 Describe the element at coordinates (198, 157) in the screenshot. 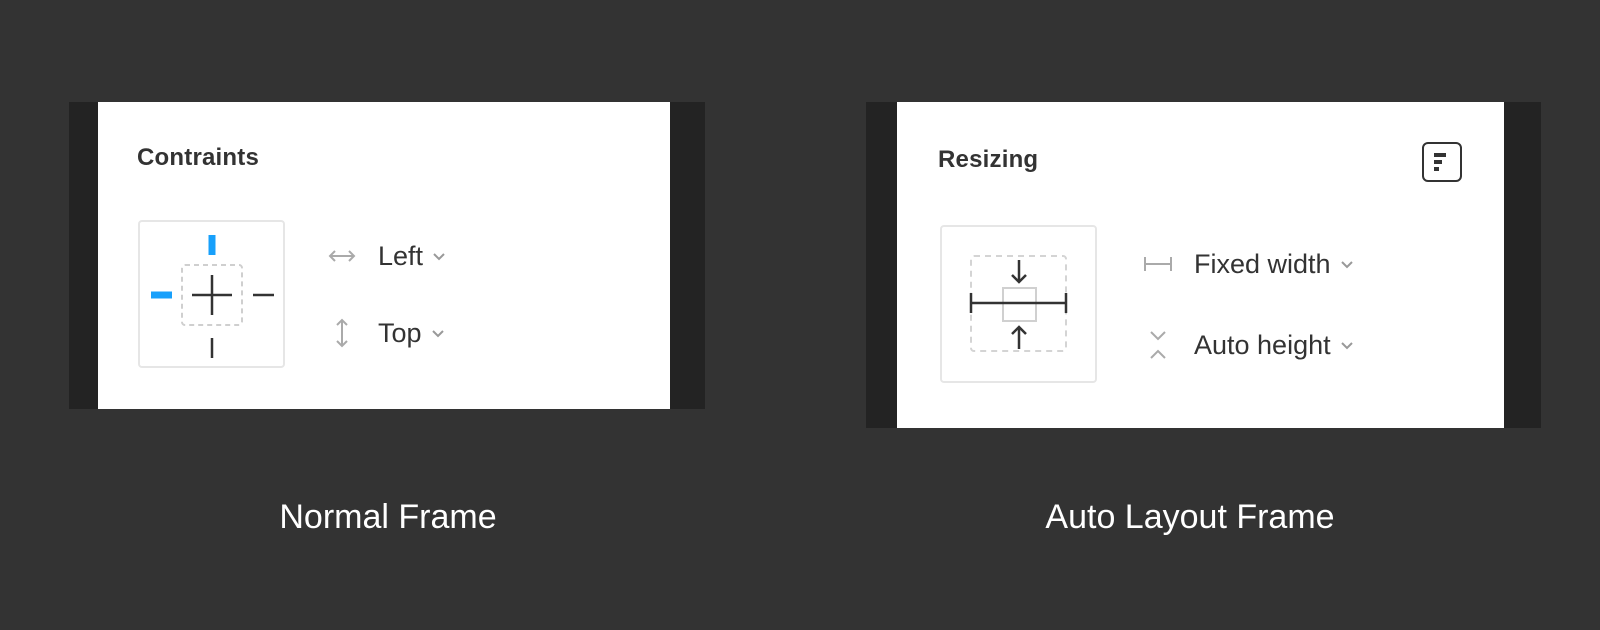

I see `panel-title: Contraints` at that location.